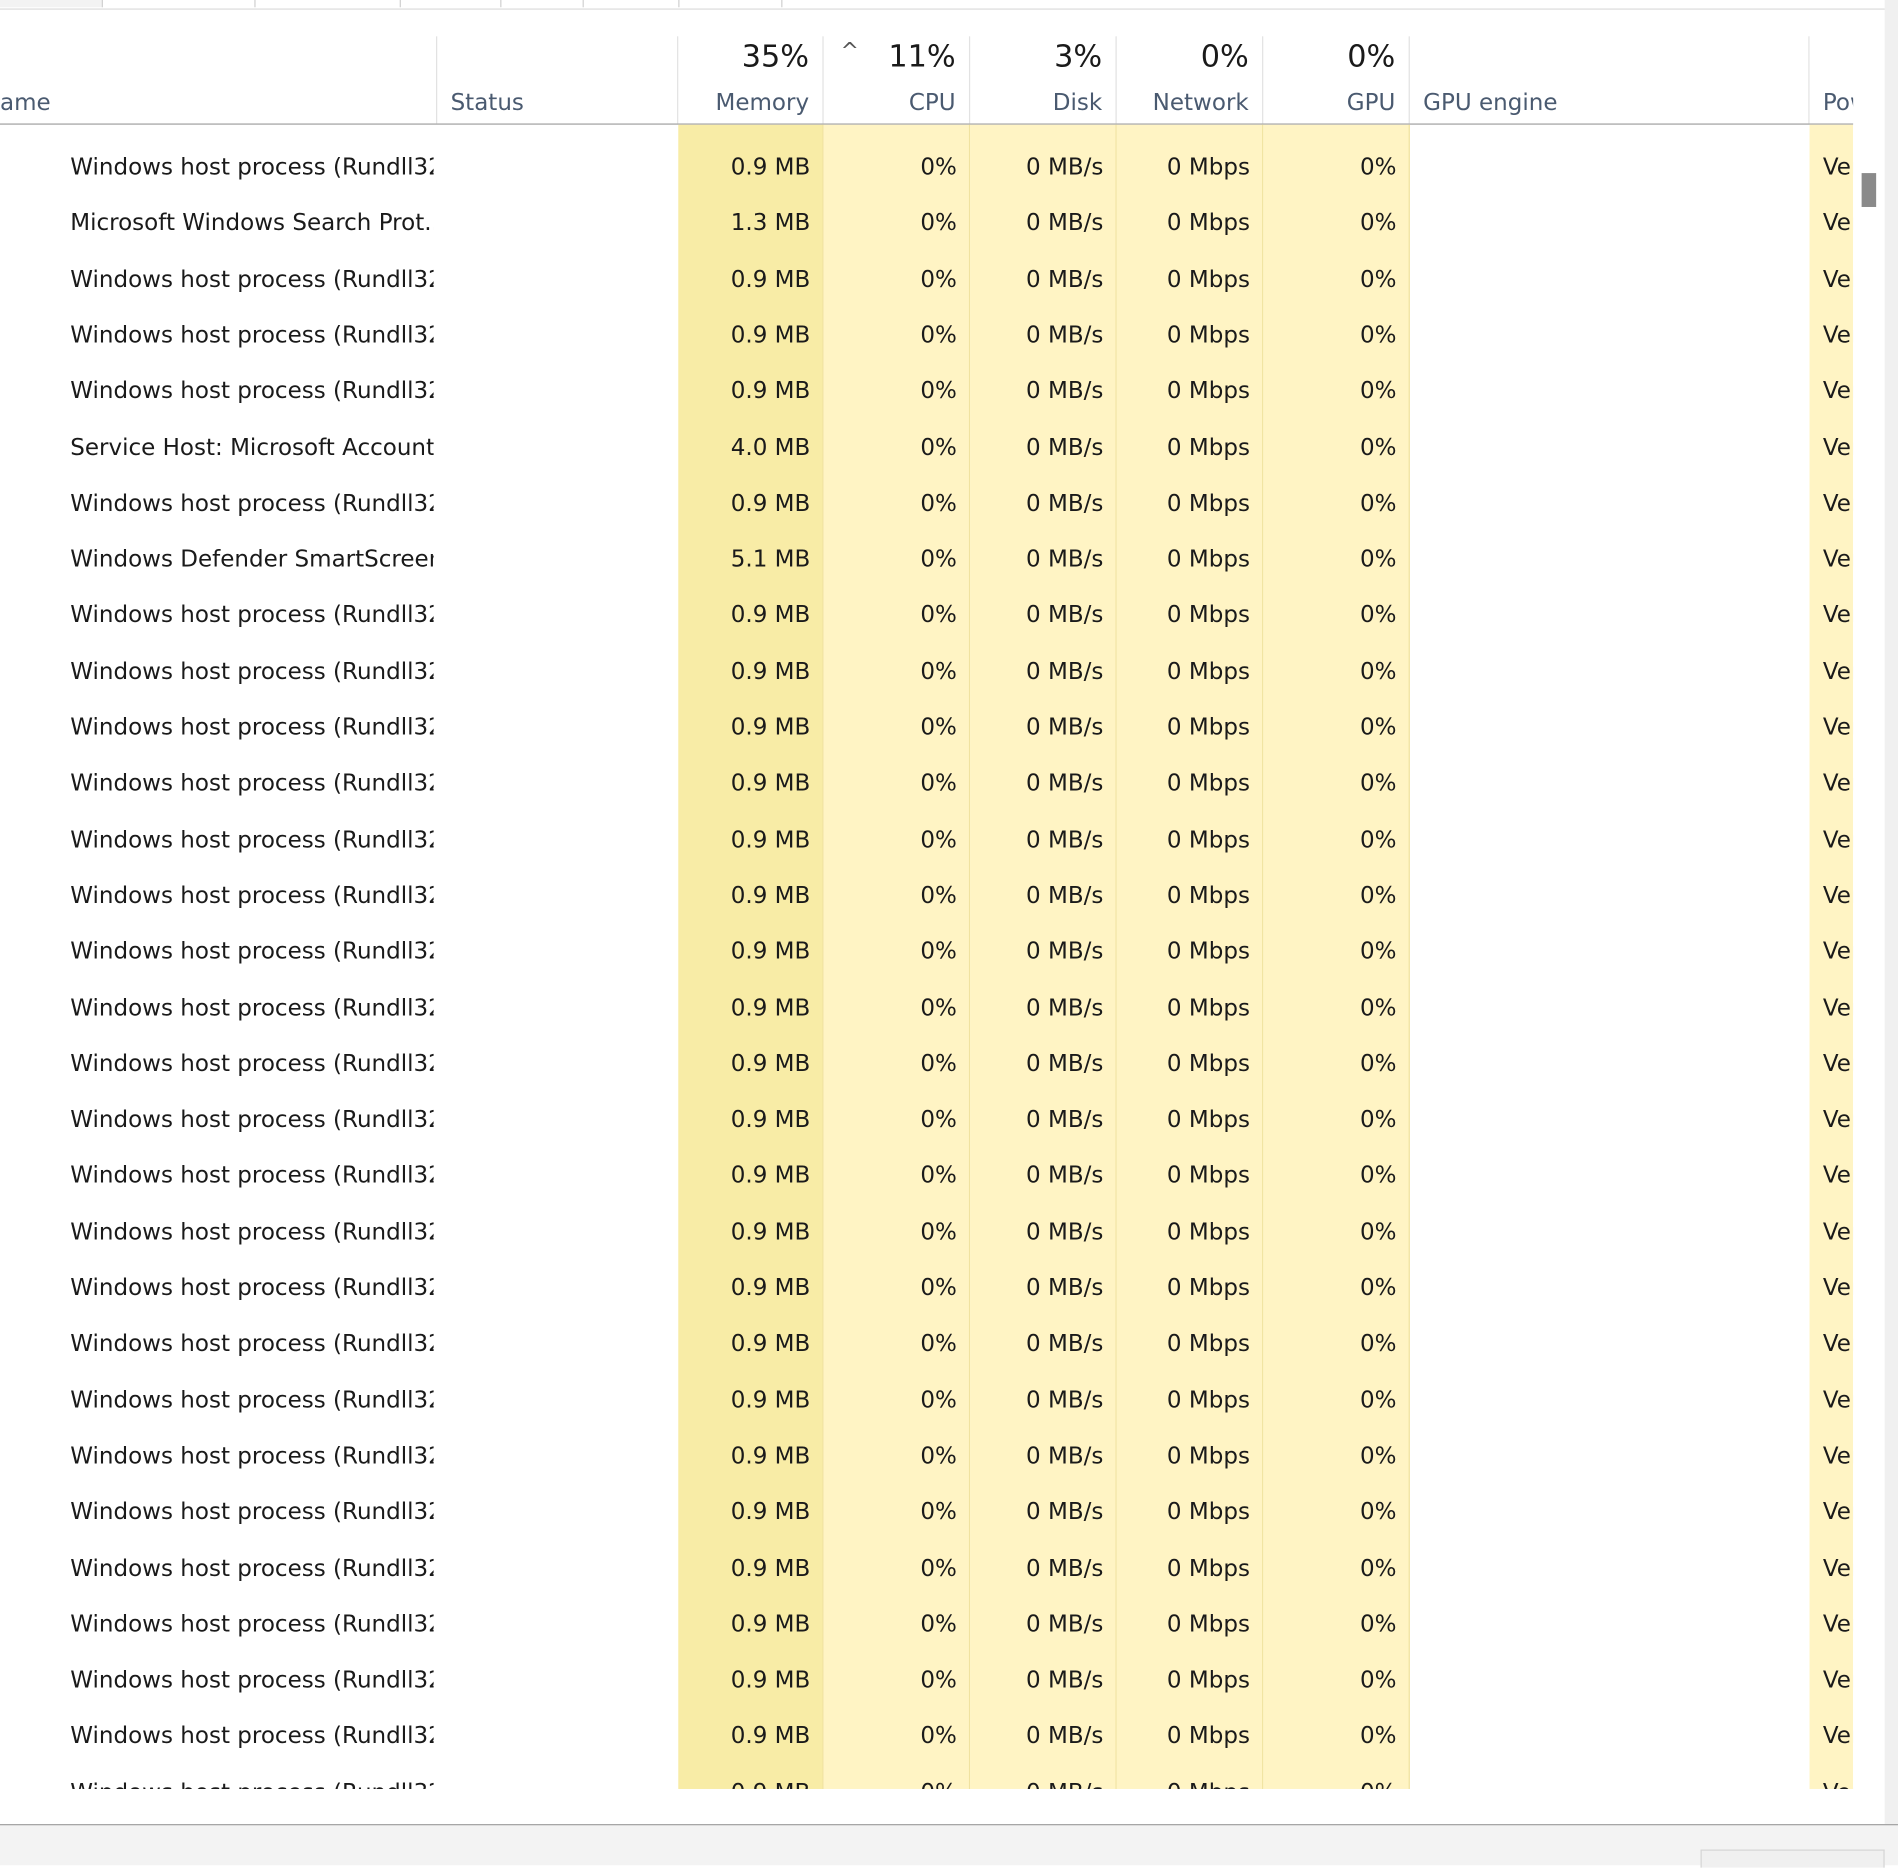 This screenshot has width=1898, height=1868. Describe the element at coordinates (327, 4) in the screenshot. I see `tab-app-history` at that location.